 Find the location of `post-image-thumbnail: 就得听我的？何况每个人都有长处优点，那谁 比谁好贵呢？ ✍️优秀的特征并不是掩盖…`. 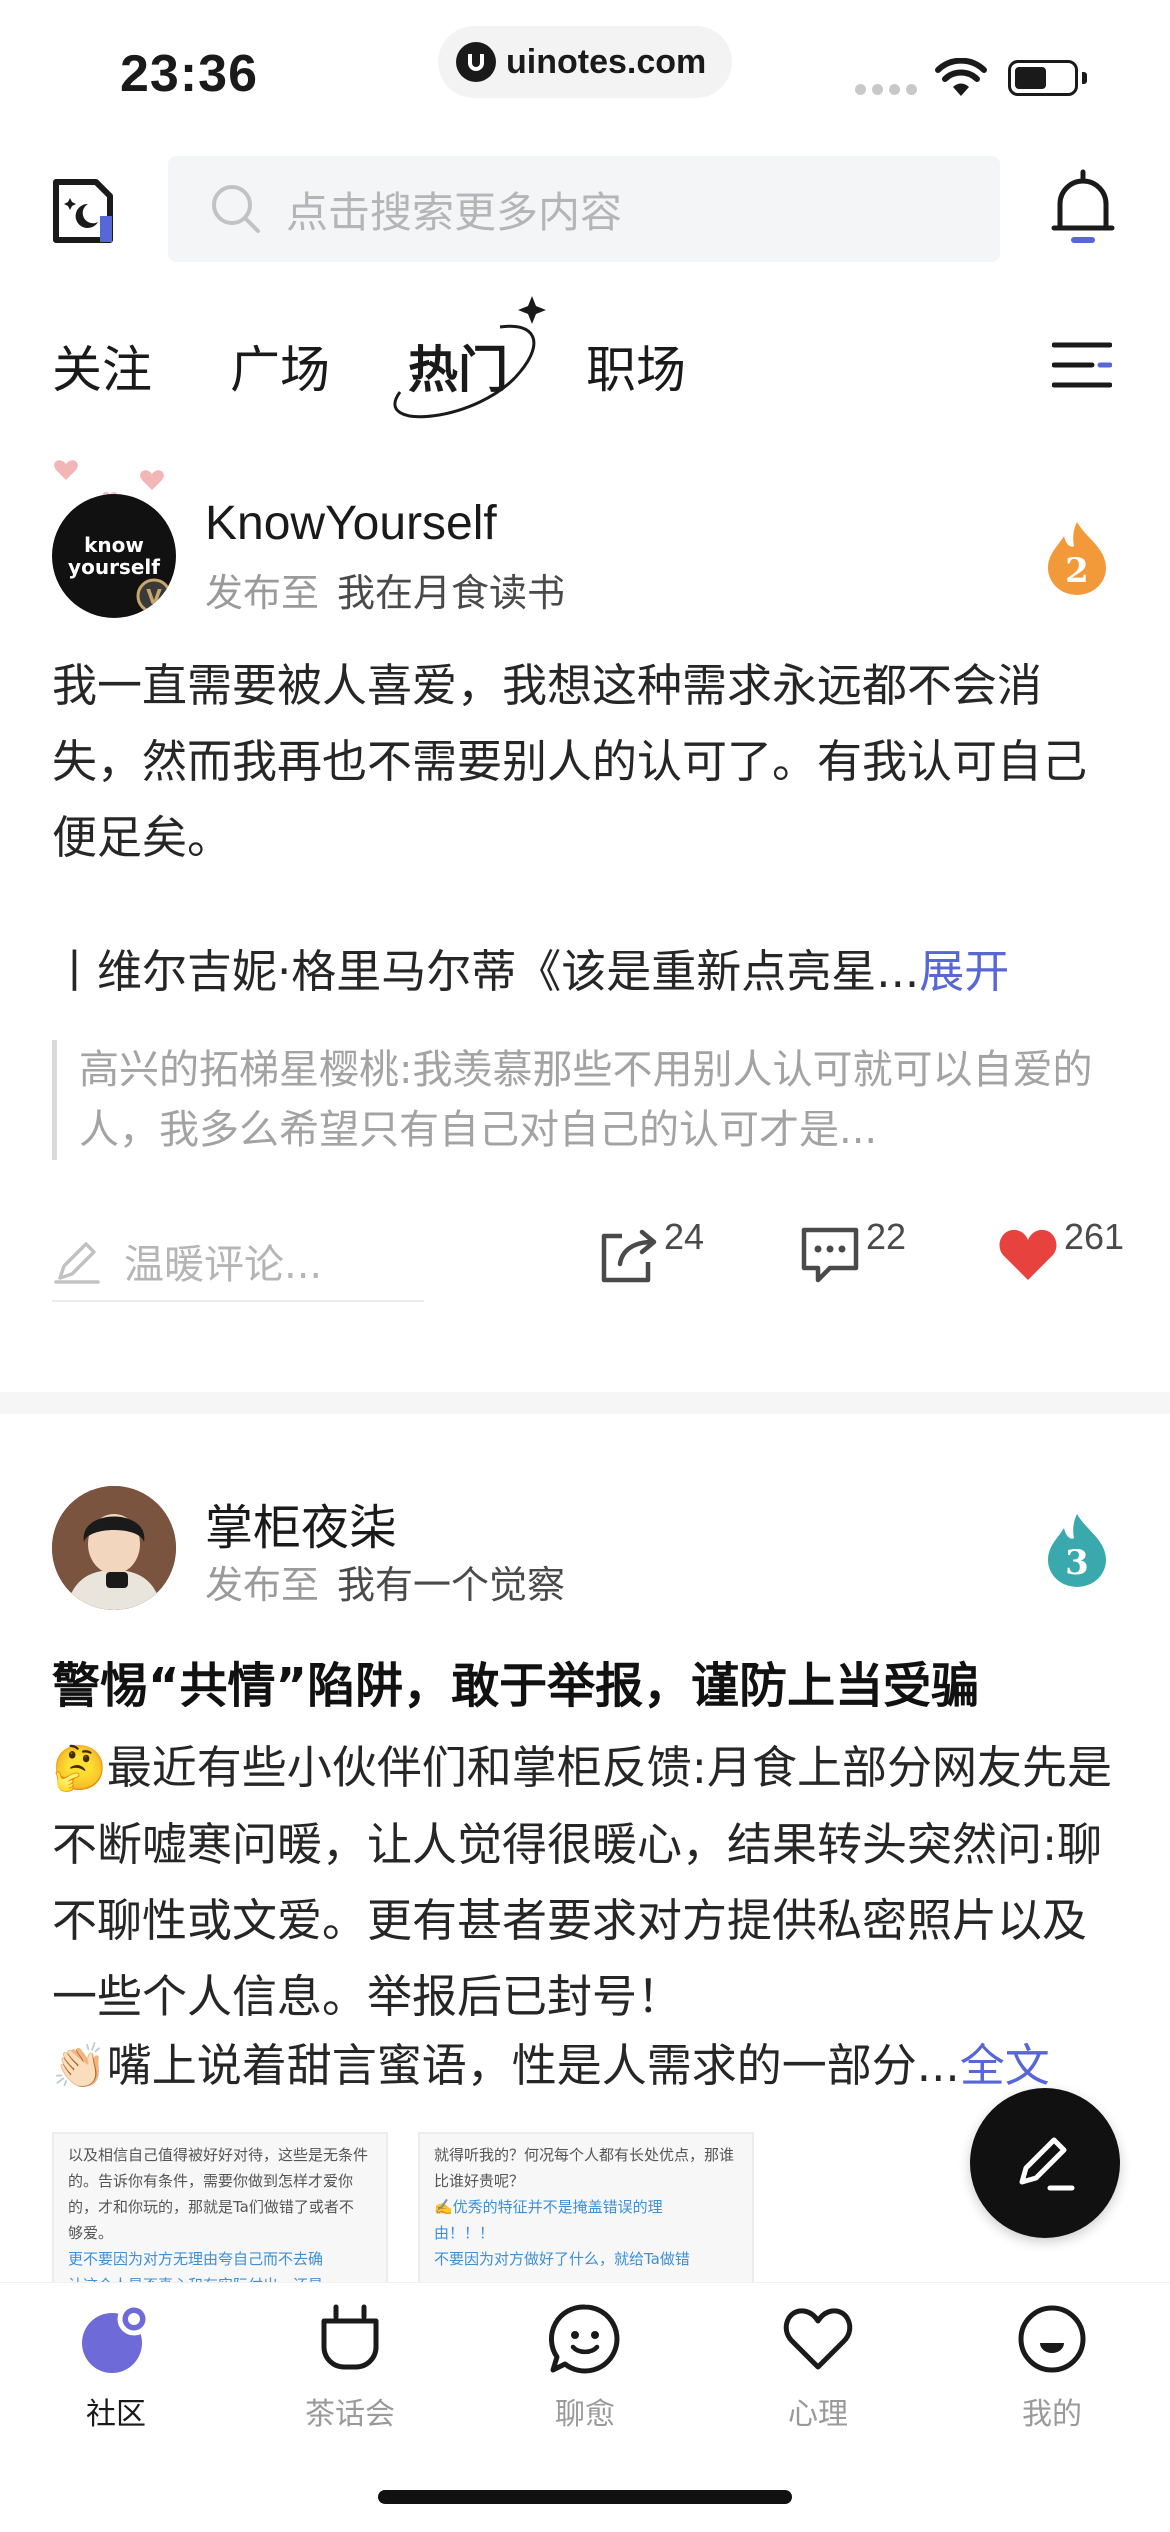

post-image-thumbnail: 就得听我的？何况每个人都有长处优点，那谁 比谁好贵呢？ ✍️优秀的特征并不是掩盖… is located at coordinates (586, 2207).